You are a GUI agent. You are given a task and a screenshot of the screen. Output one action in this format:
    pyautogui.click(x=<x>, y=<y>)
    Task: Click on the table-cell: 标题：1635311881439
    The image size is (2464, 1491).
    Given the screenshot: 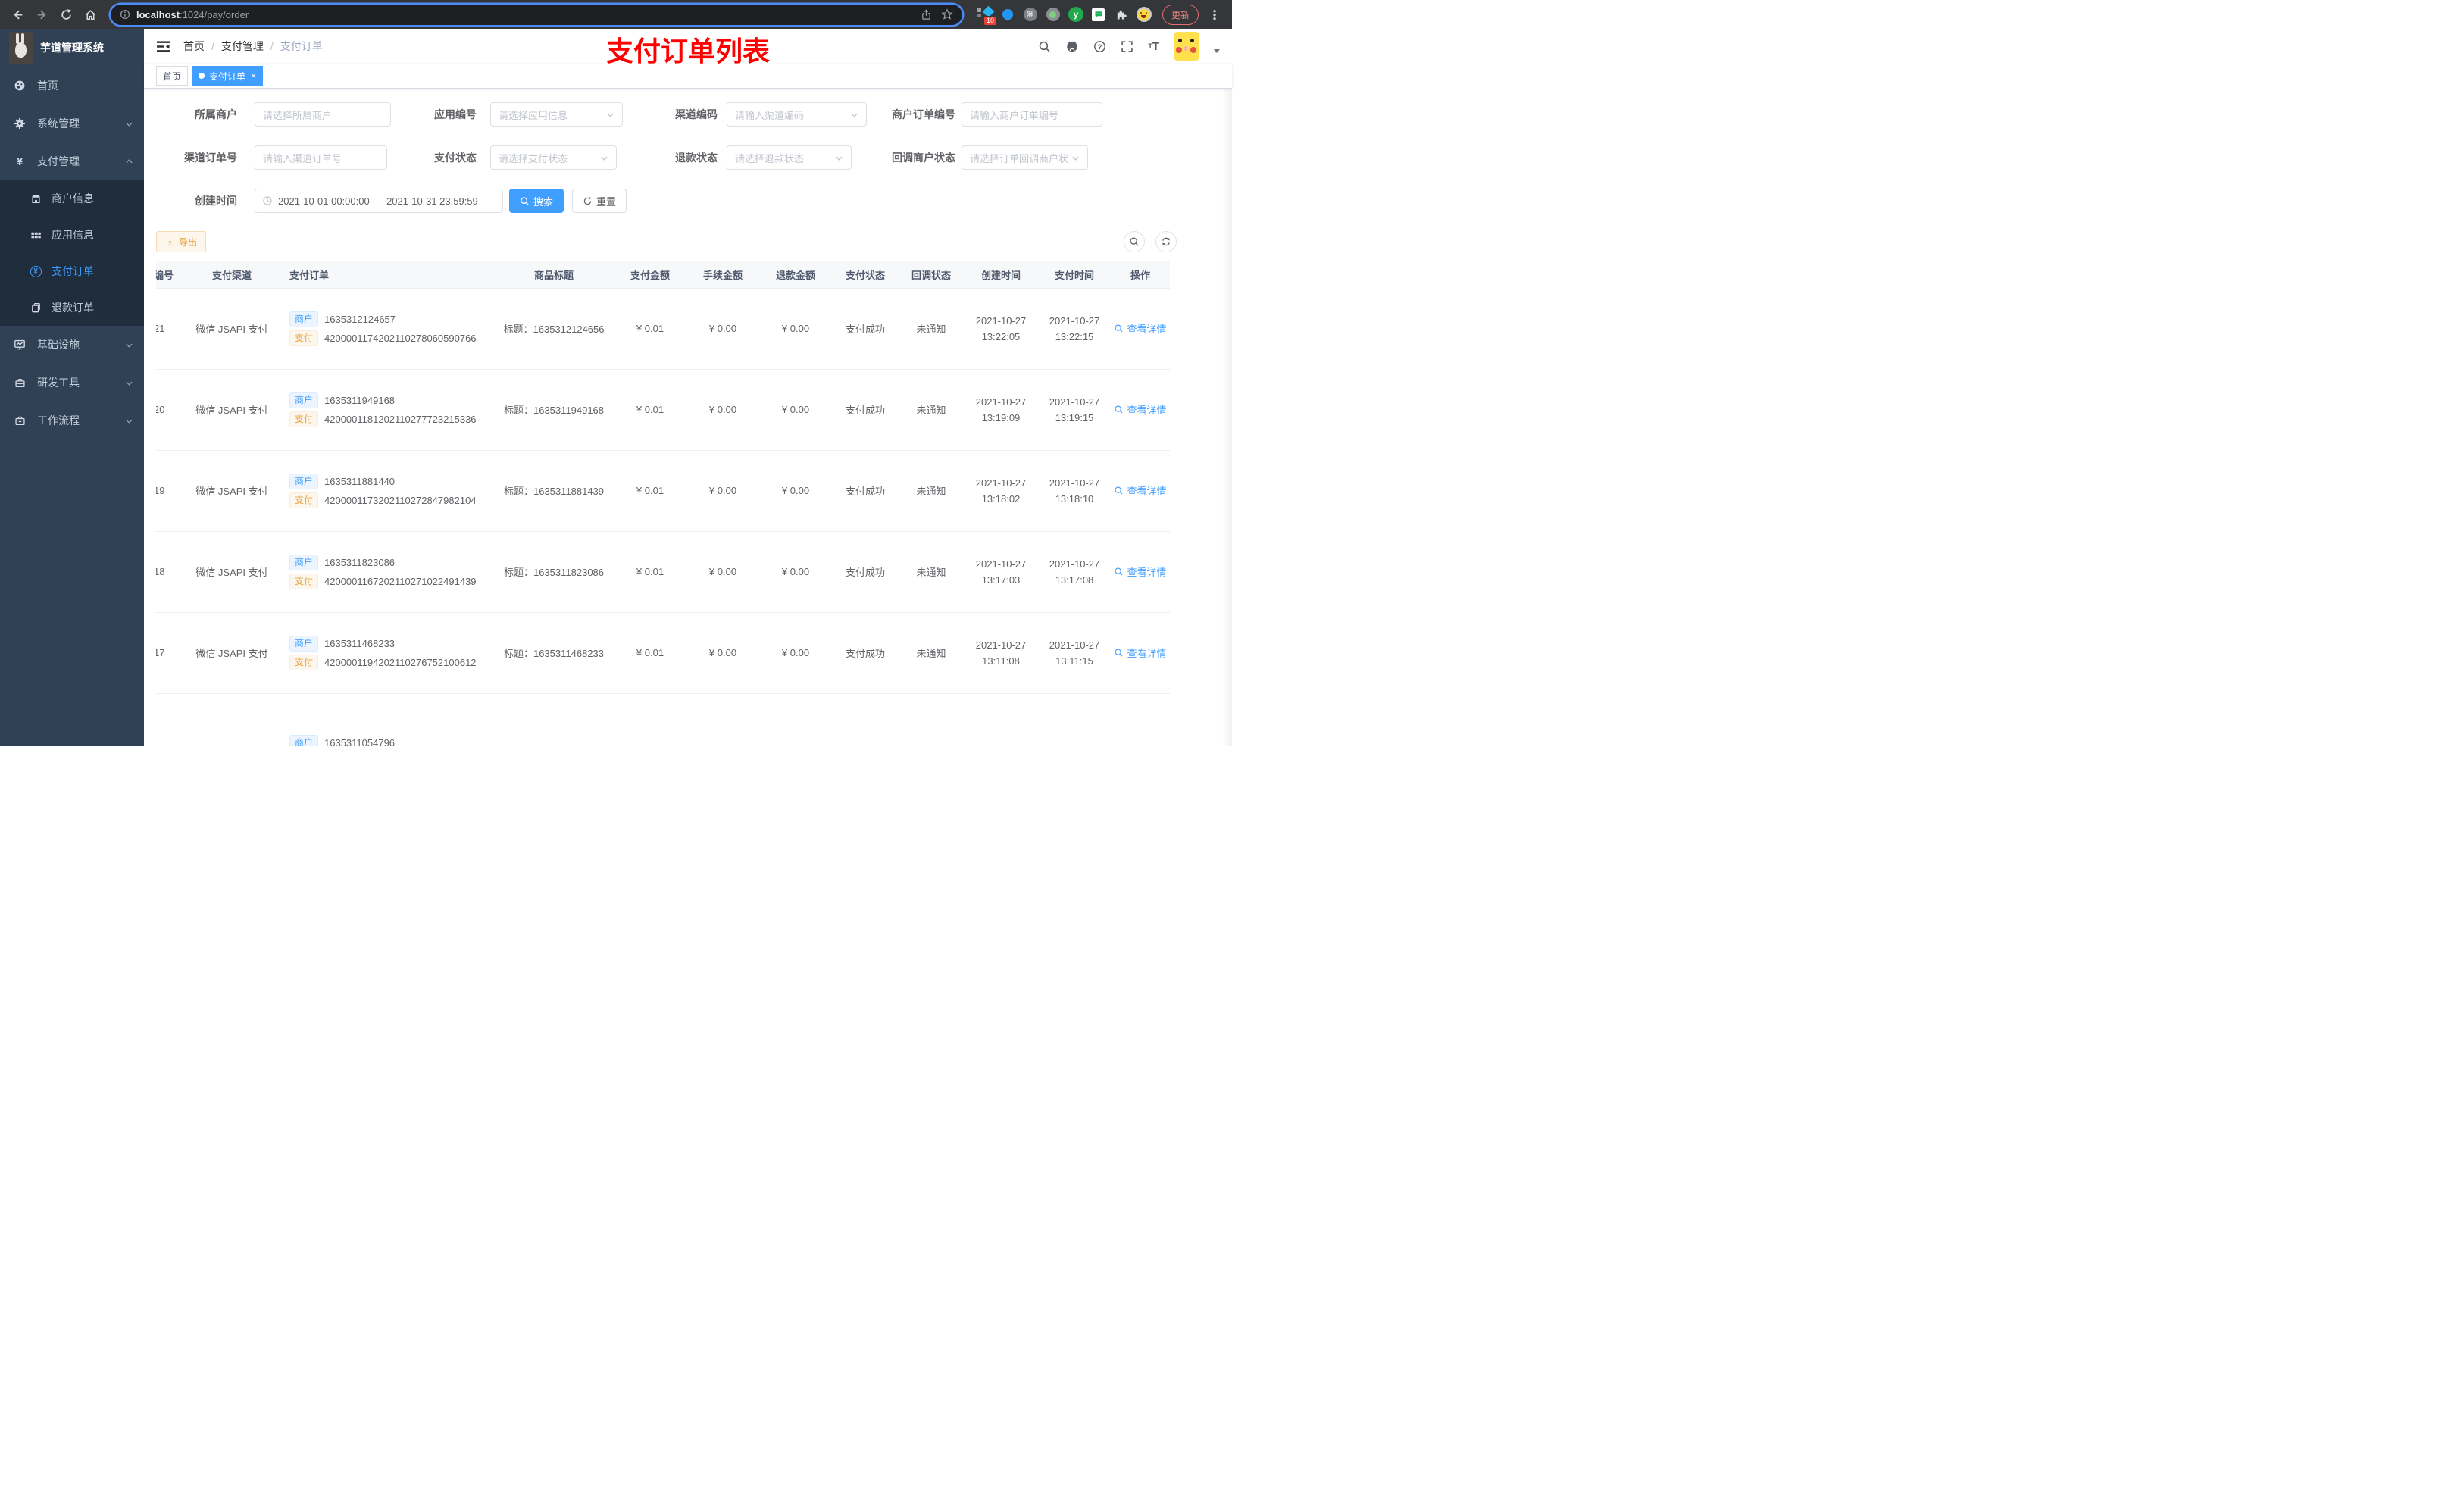 What is the action you would take?
    pyautogui.click(x=554, y=491)
    